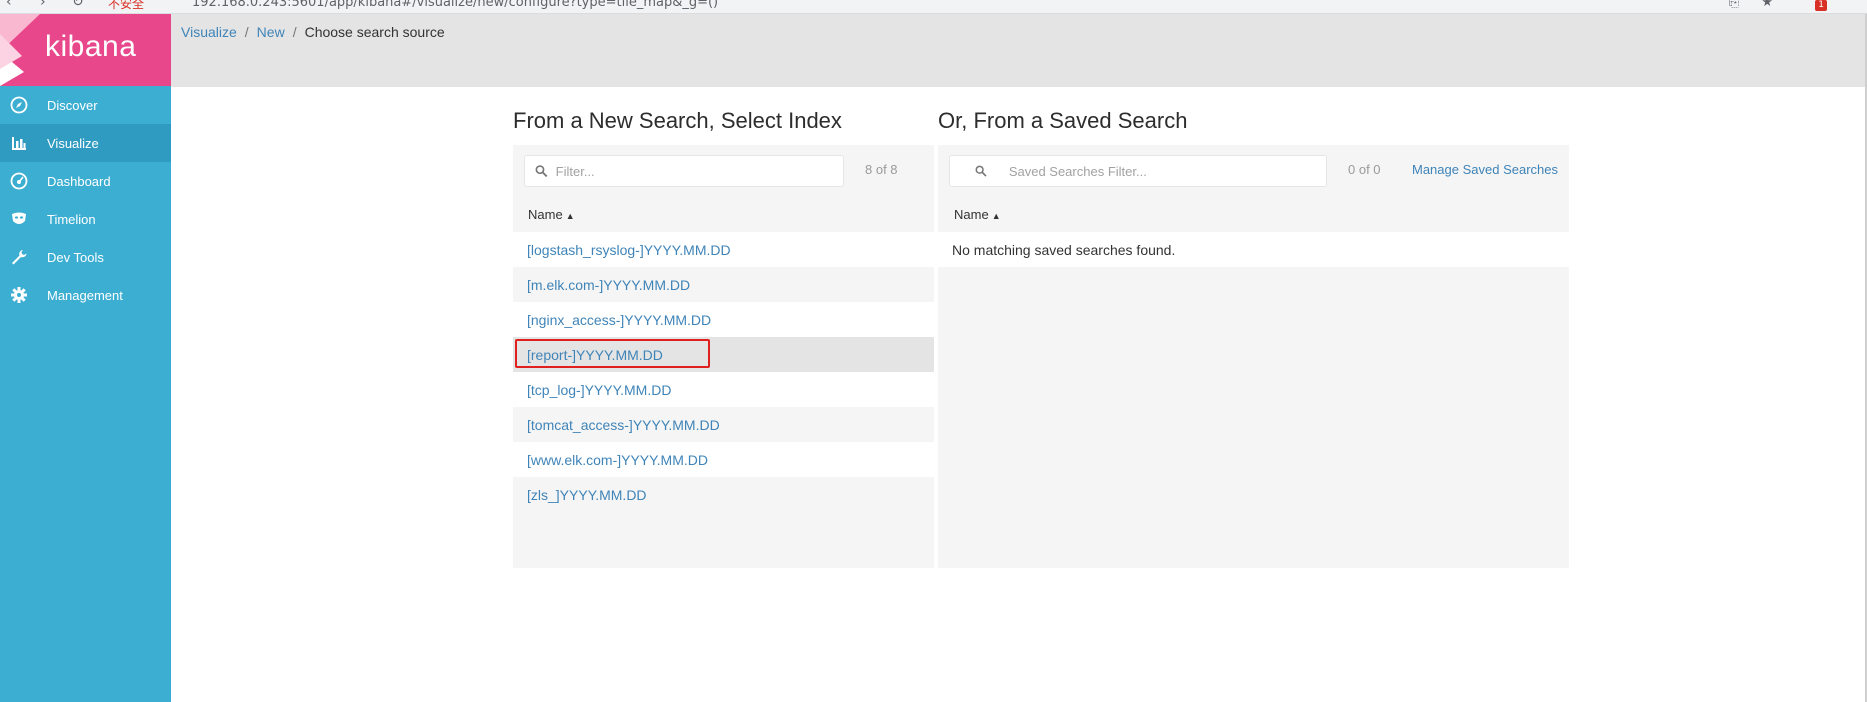 This screenshot has width=1867, height=702. I want to click on index-filter-box, so click(684, 171).